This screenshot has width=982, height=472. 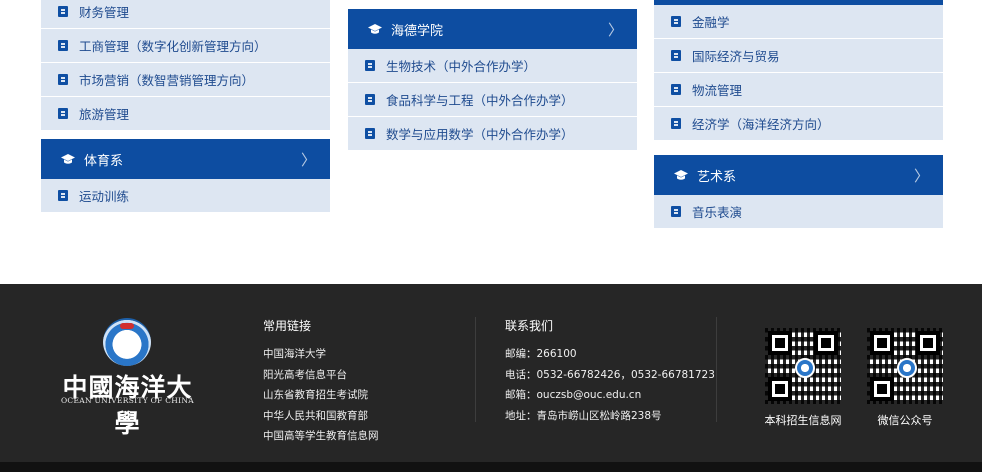 I want to click on panel-title: 艺术系, so click(x=717, y=177).